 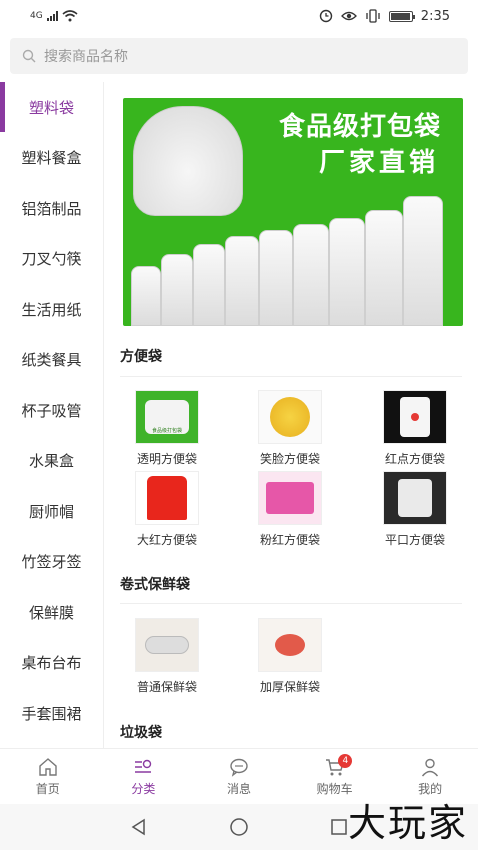 I want to click on smiley-bag-thumb, so click(x=290, y=417).